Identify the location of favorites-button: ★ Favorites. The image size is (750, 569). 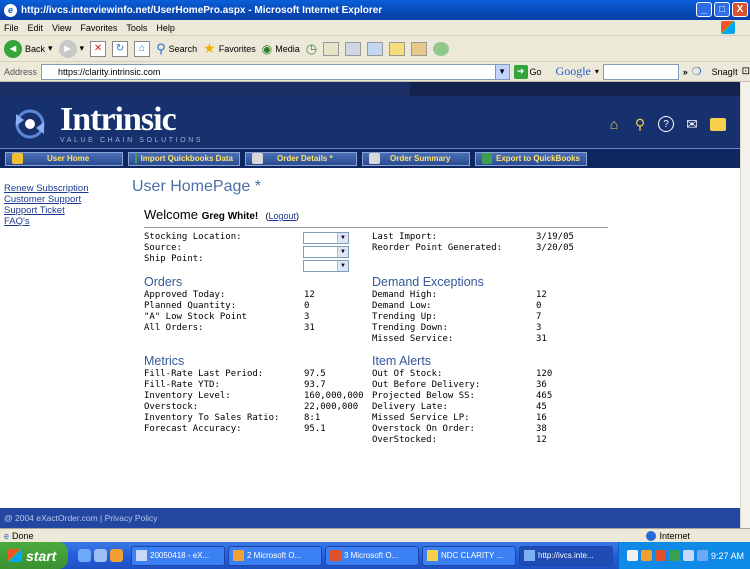
(229, 48).